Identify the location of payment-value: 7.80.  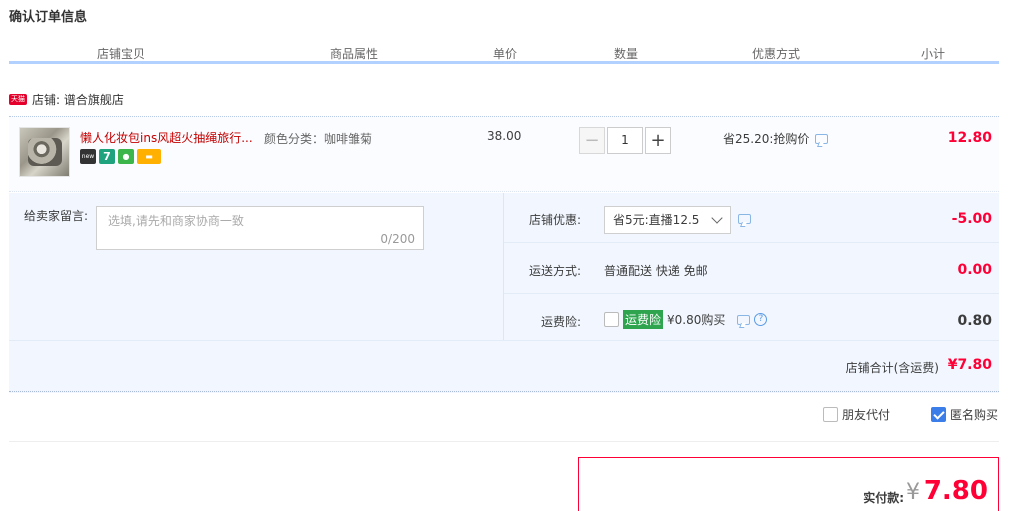
(955, 491).